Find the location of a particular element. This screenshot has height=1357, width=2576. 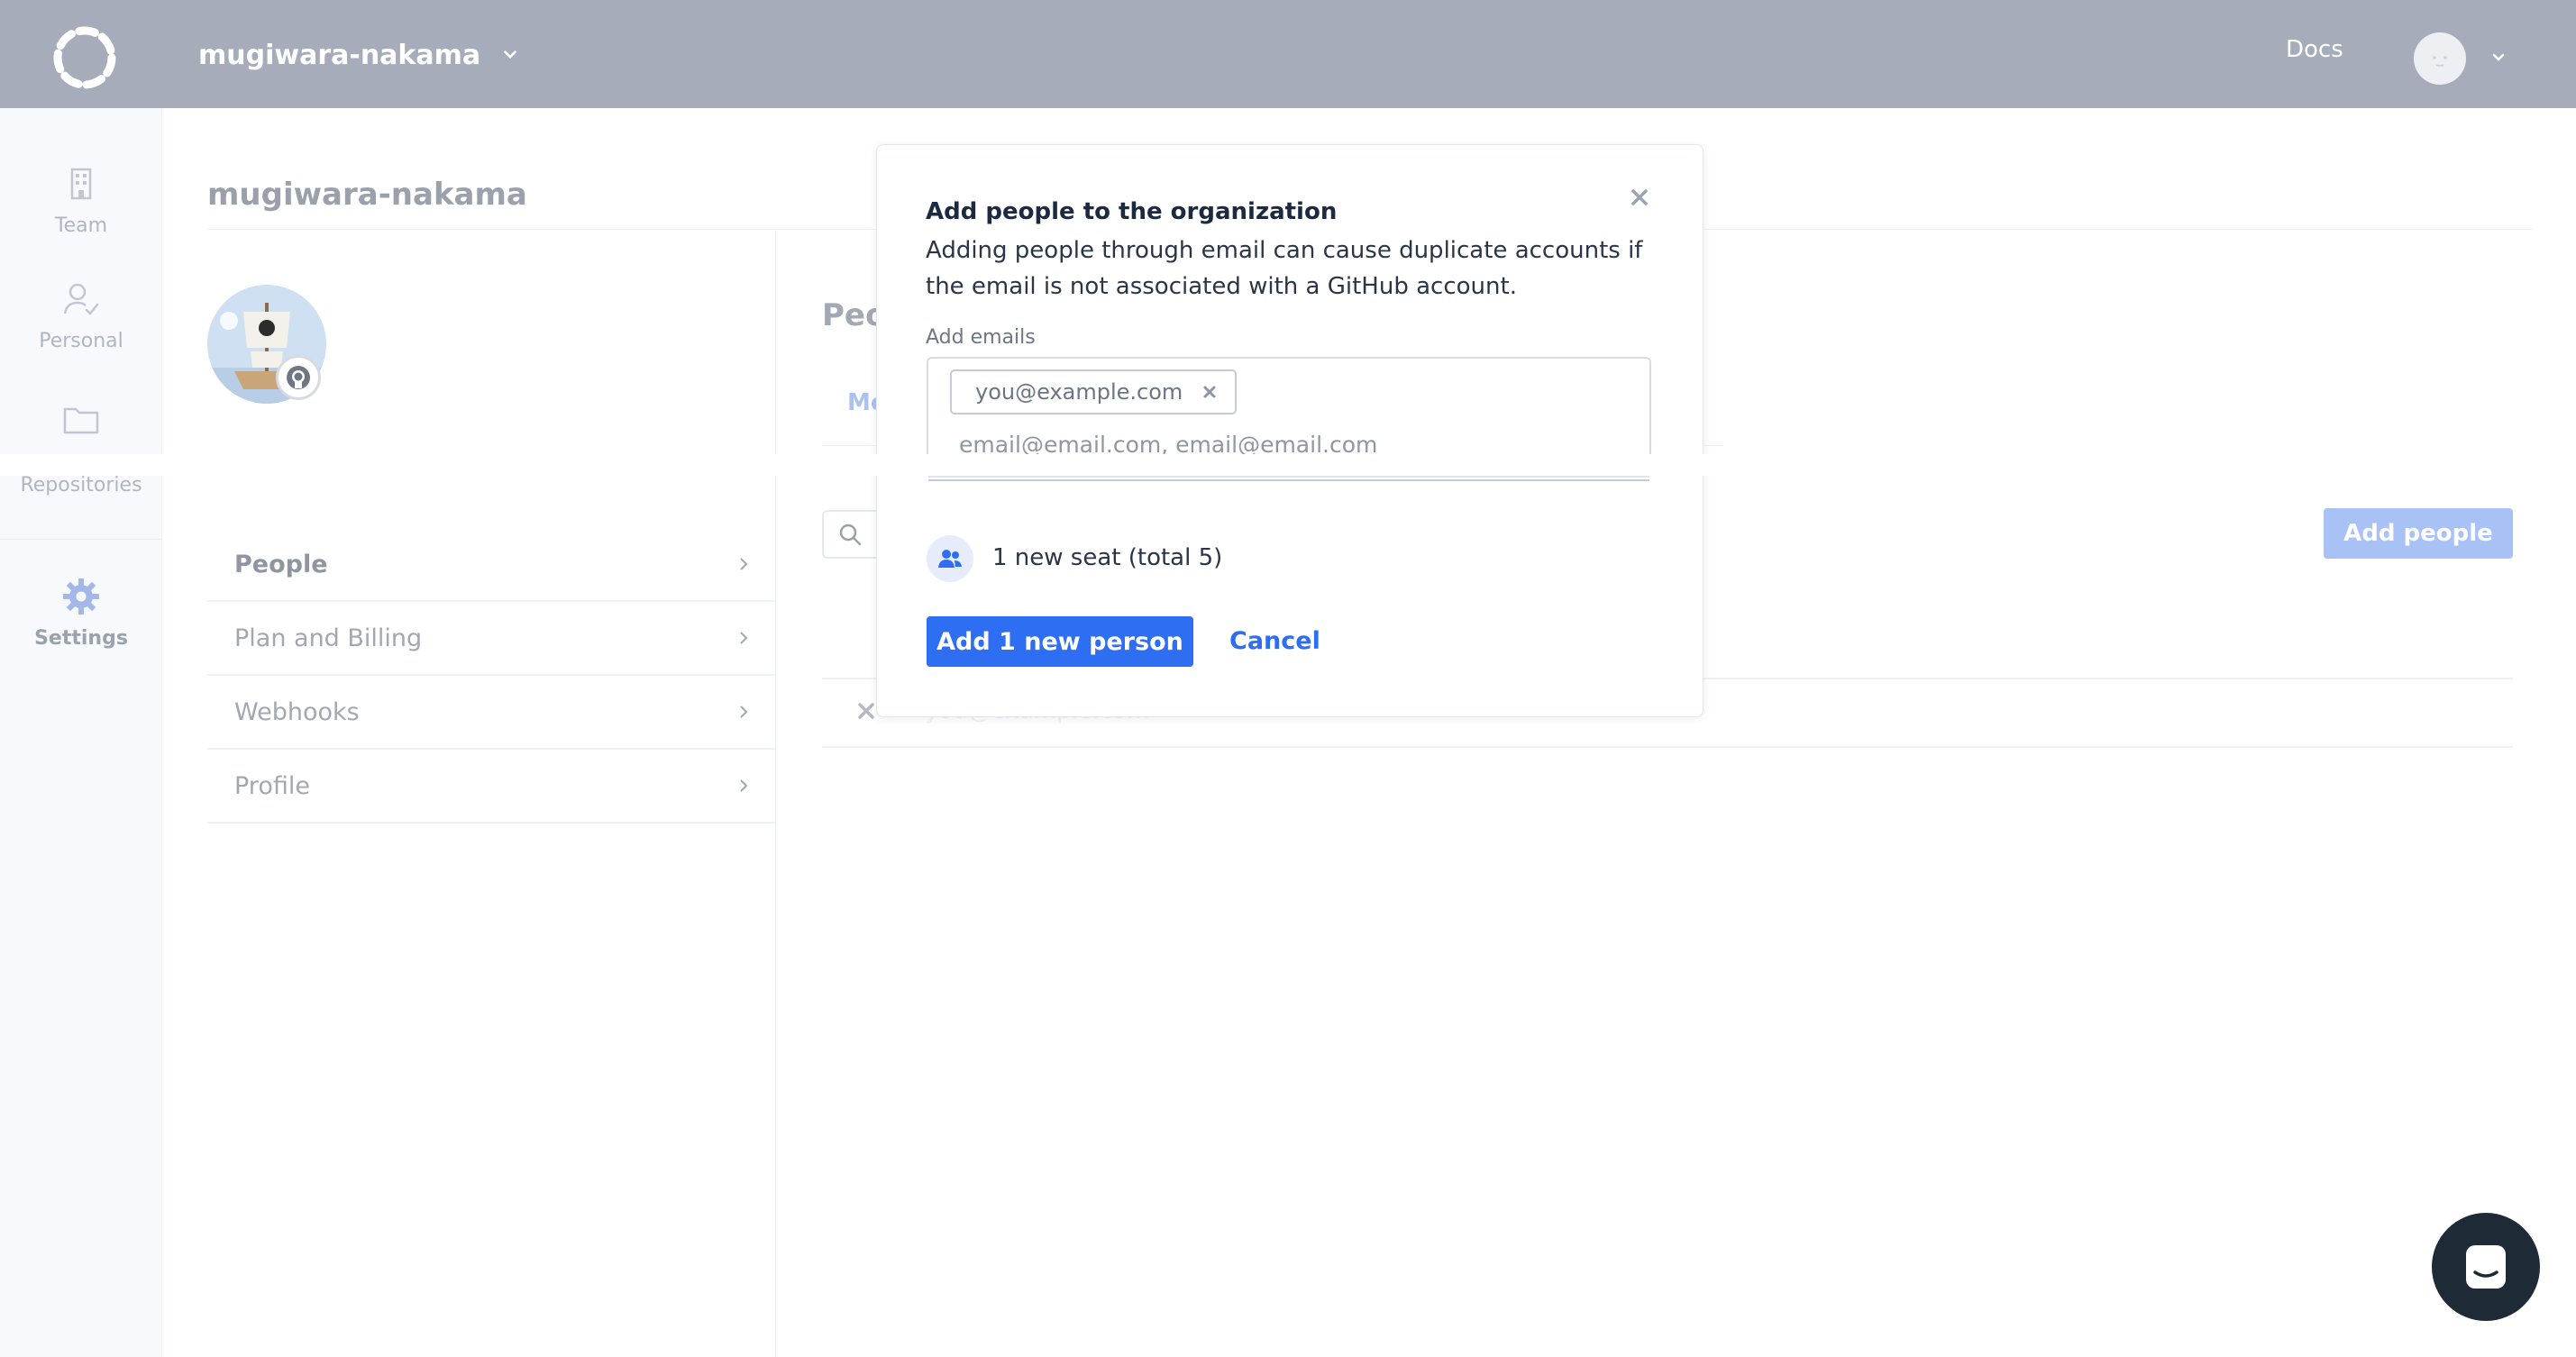

chevron-down-icon is located at coordinates (510, 54).